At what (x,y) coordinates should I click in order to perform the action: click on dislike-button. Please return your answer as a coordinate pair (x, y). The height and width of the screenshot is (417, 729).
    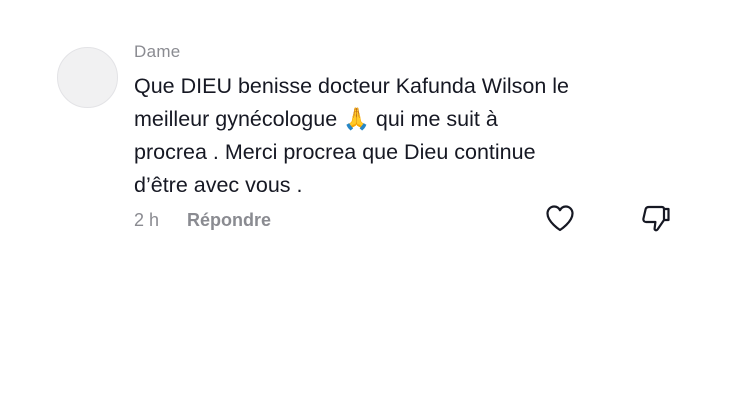
    Looking at the image, I should click on (656, 218).